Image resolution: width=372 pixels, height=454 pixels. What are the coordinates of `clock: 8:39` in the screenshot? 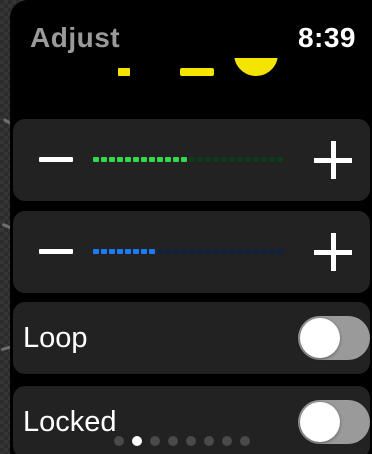 It's located at (326, 37).